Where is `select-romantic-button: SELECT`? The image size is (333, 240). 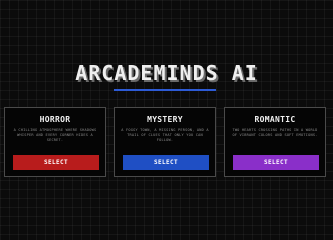 select-romantic-button: SELECT is located at coordinates (276, 162).